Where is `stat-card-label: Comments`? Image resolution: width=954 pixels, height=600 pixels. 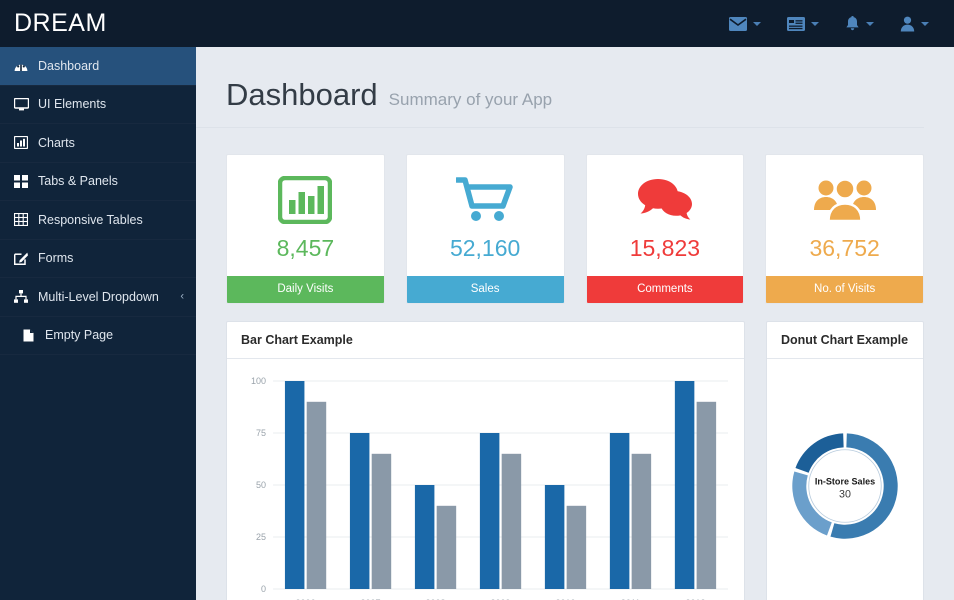 stat-card-label: Comments is located at coordinates (665, 289).